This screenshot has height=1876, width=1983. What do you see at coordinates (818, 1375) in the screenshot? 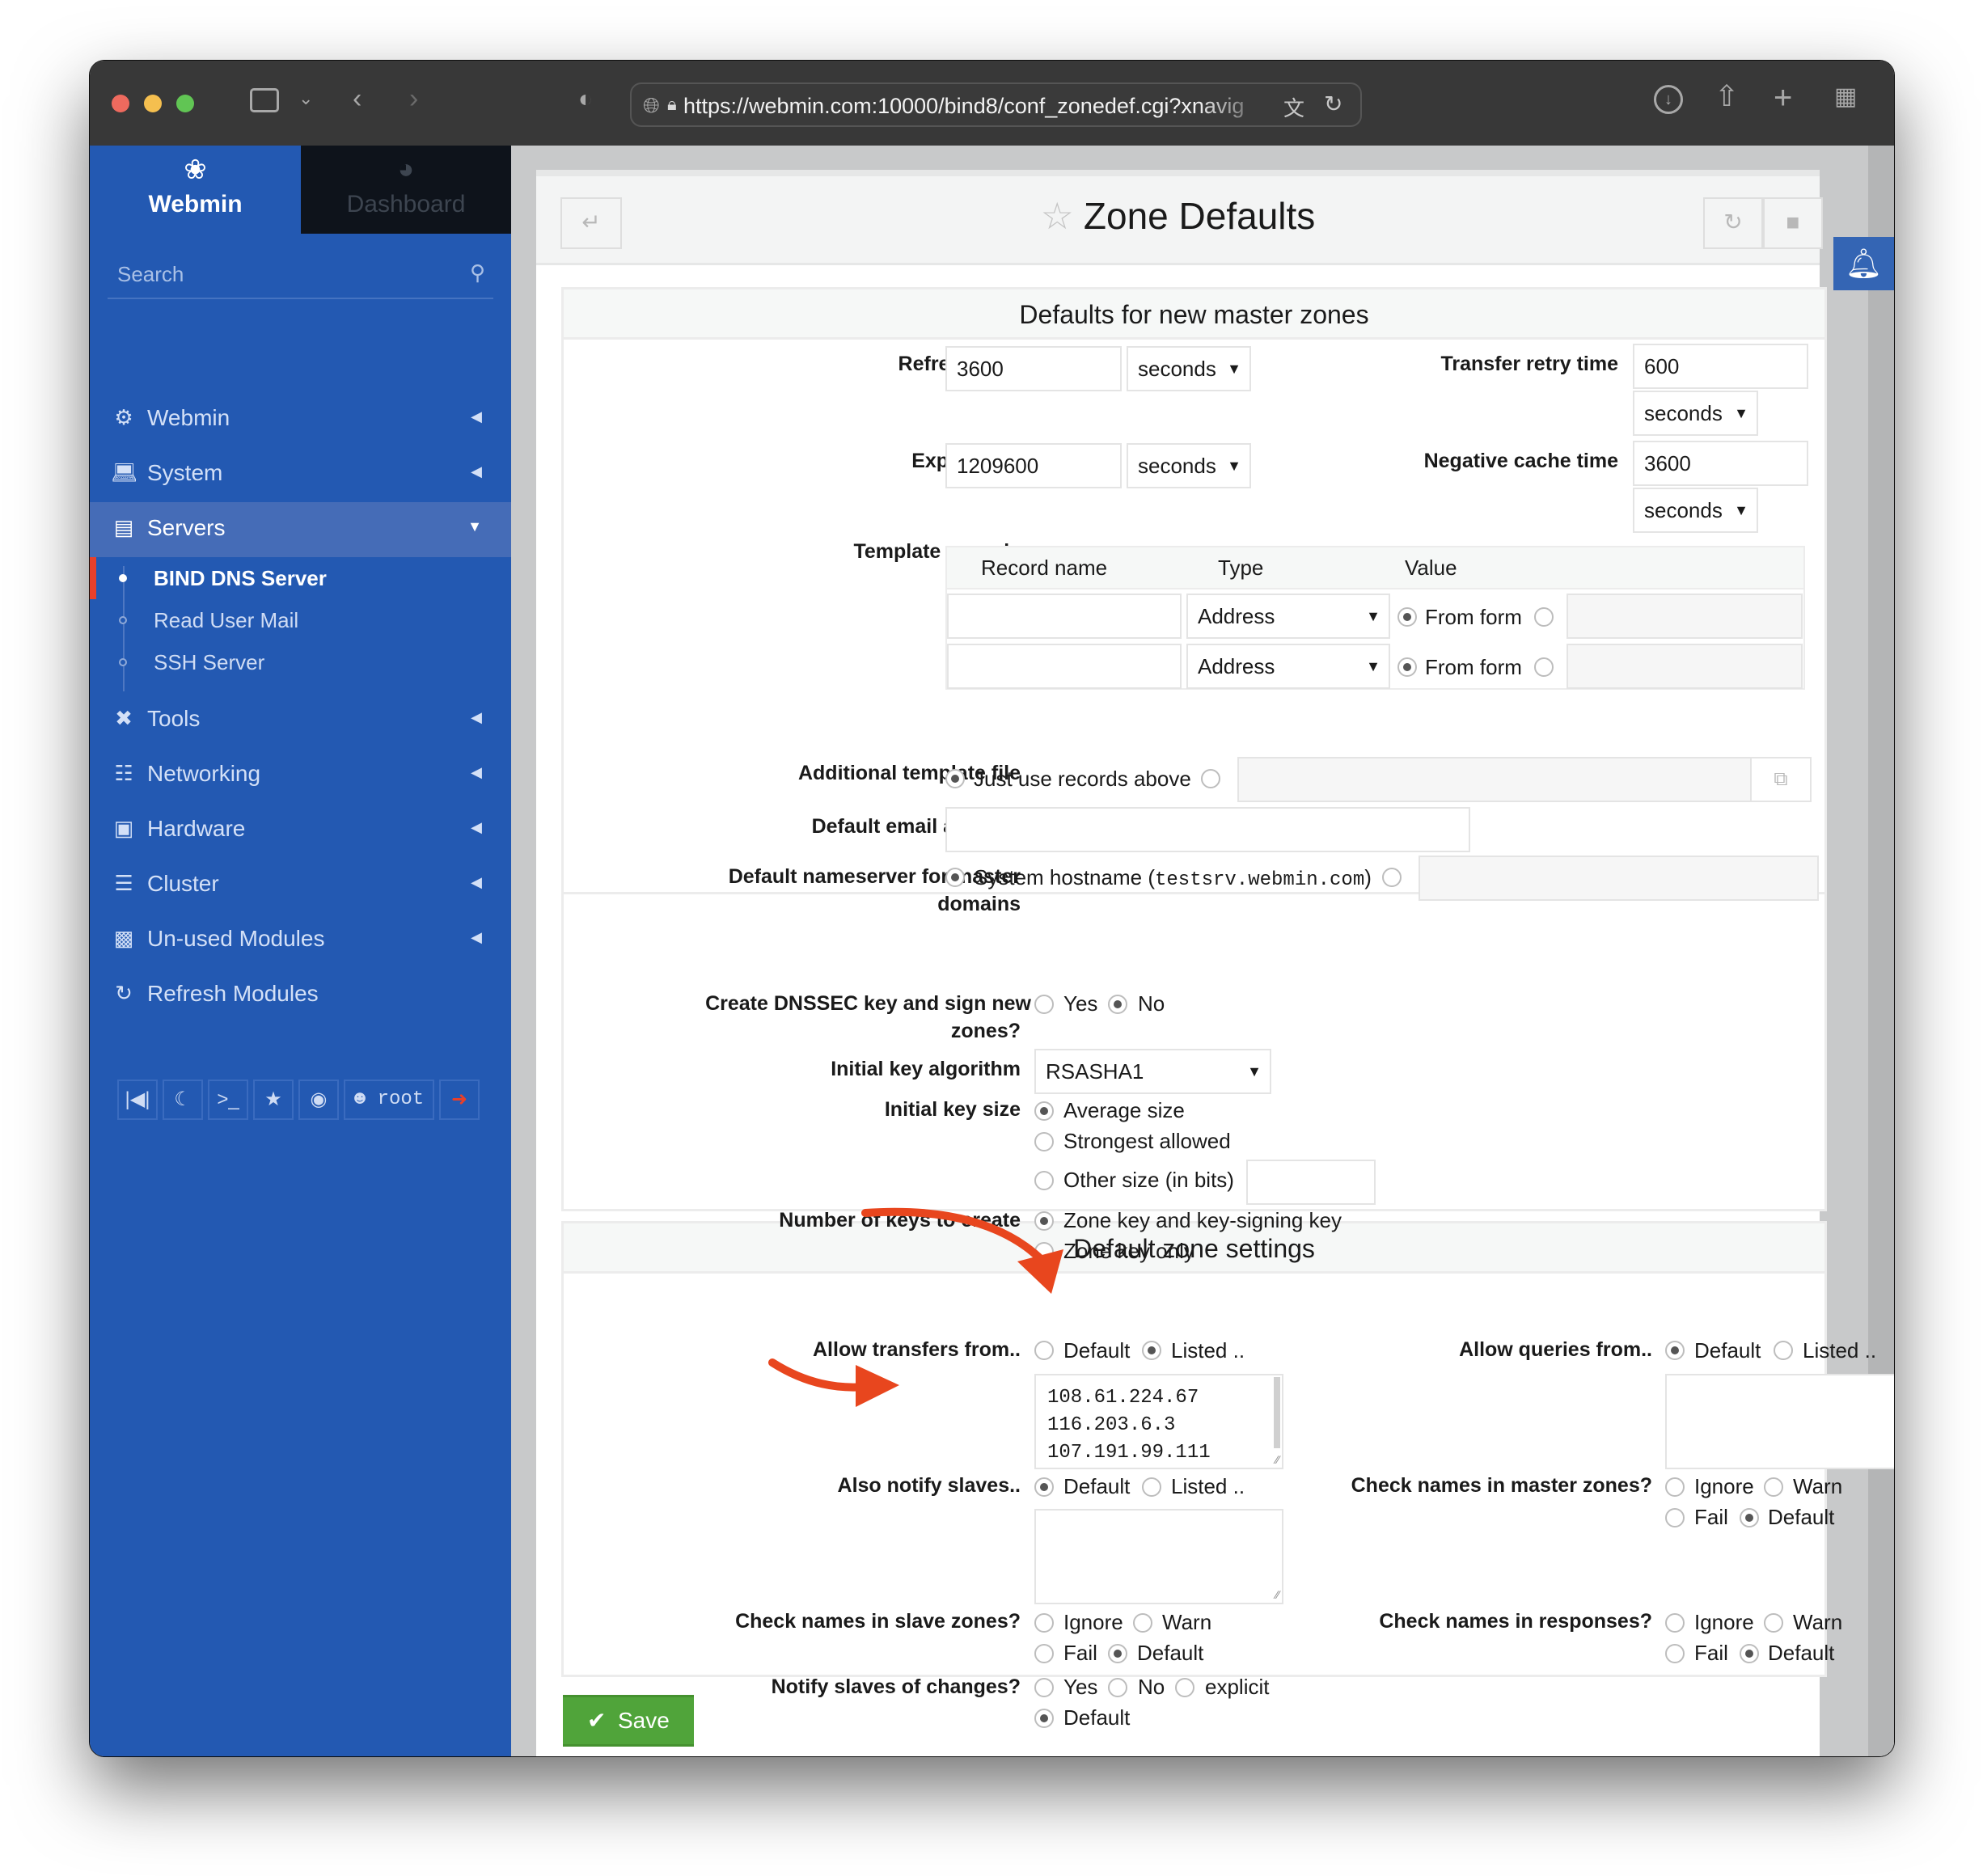
I see `annotation-arrow-textarea` at bounding box center [818, 1375].